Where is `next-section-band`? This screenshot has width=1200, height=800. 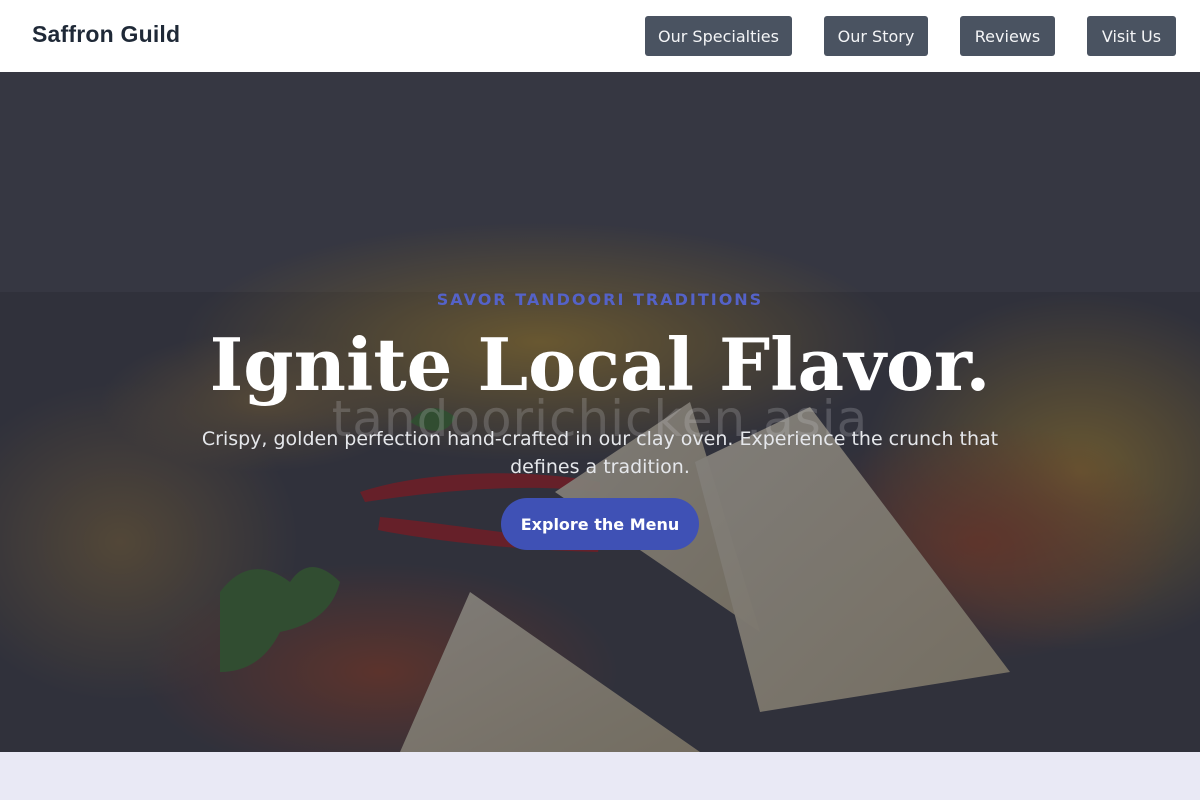
next-section-band is located at coordinates (600, 776).